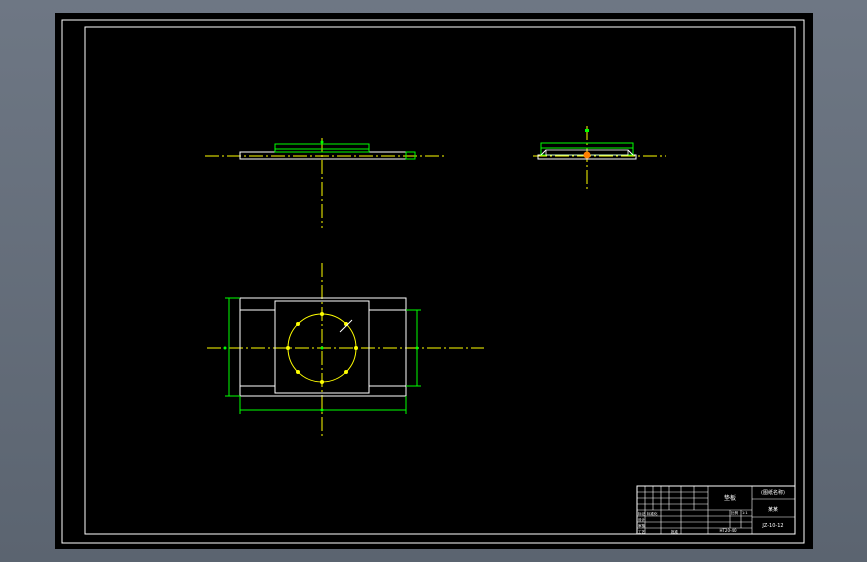  Describe the element at coordinates (642, 525) in the screenshot. I see `grid-label-review: 审核` at that location.